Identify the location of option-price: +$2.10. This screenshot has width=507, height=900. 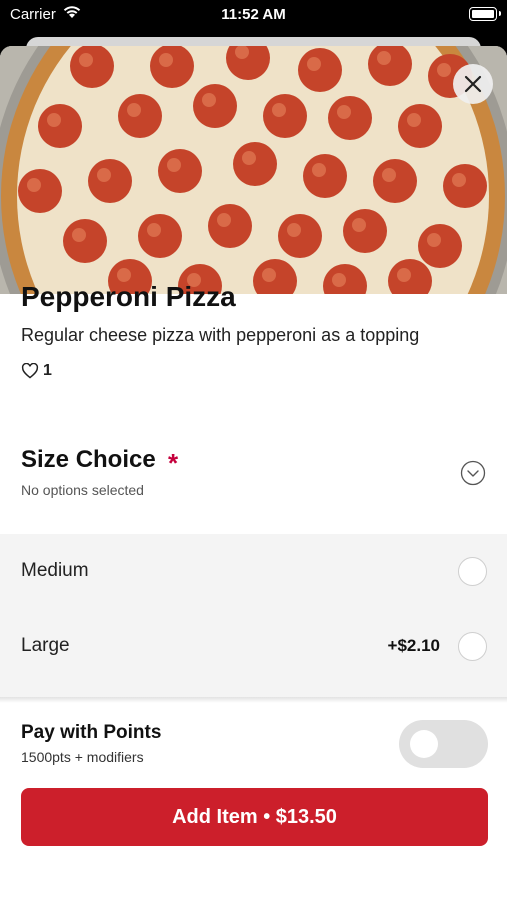
(413, 645).